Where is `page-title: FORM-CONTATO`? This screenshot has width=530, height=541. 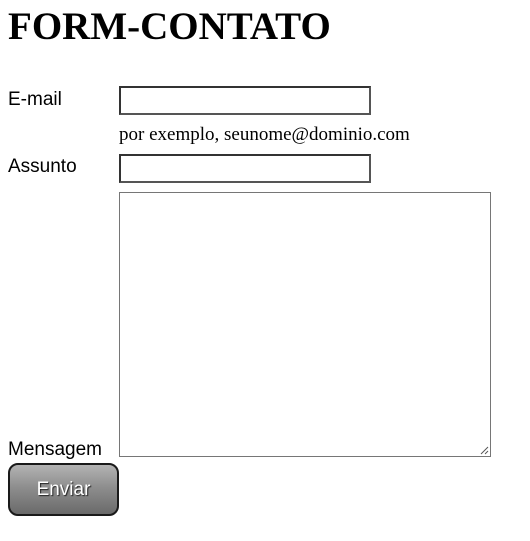 page-title: FORM-CONTATO is located at coordinates (169, 26).